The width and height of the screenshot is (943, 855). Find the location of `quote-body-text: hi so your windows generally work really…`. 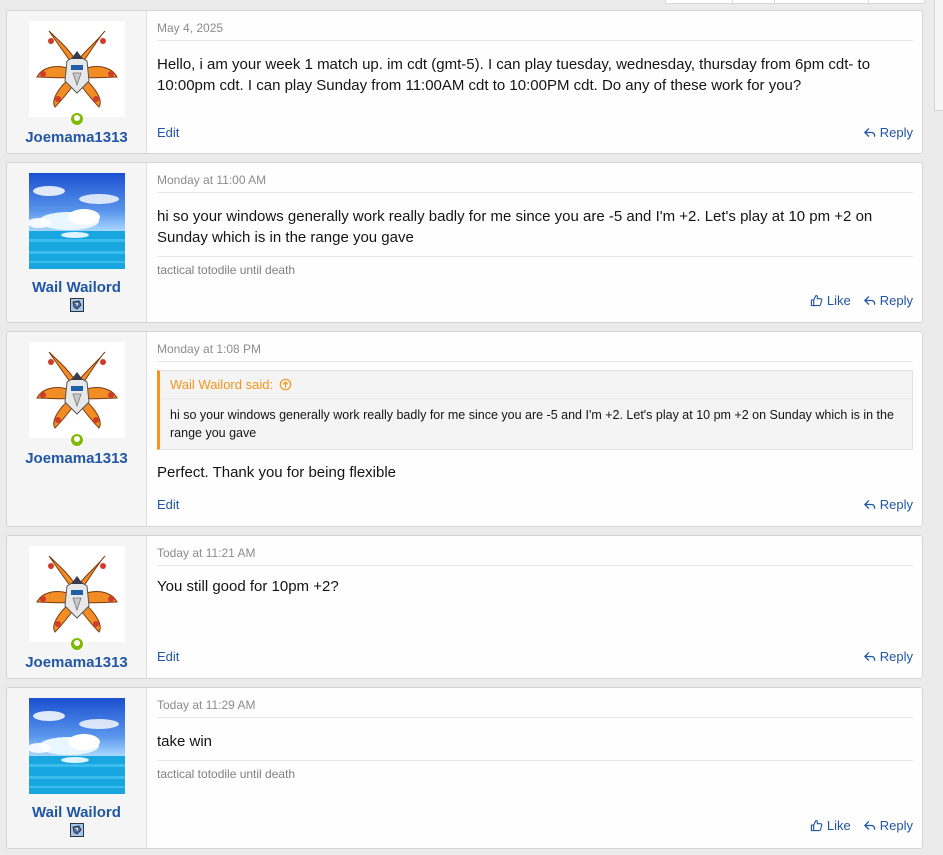

quote-body-text: hi so your windows generally work really… is located at coordinates (532, 424).